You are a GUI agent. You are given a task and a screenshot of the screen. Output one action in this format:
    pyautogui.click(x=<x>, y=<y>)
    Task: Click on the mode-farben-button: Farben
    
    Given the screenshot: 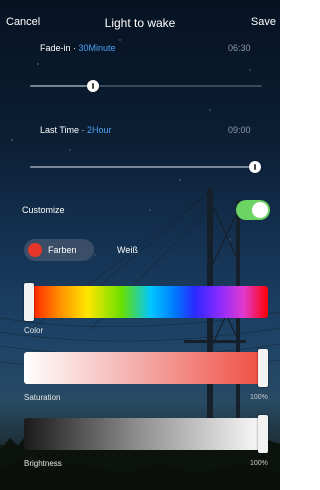 What is the action you would take?
    pyautogui.click(x=59, y=250)
    